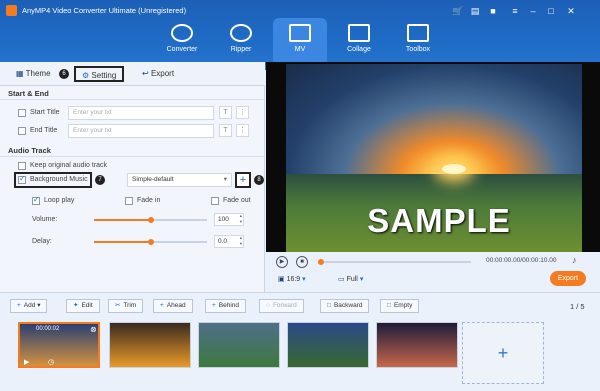 Image resolution: width=600 pixels, height=391 pixels. Describe the element at coordinates (44, 130) in the screenshot. I see `end-title-label: End Title` at that location.